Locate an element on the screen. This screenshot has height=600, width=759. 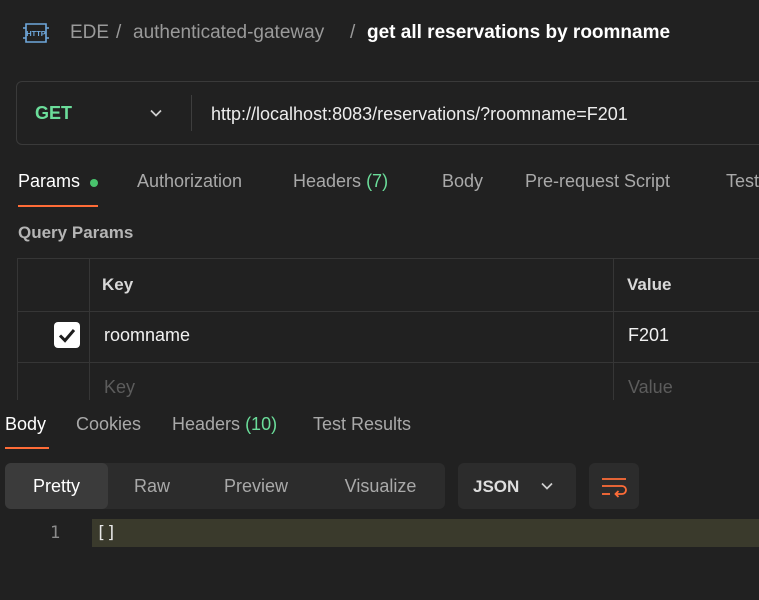
response-headers-count: (10) is located at coordinates (261, 424).